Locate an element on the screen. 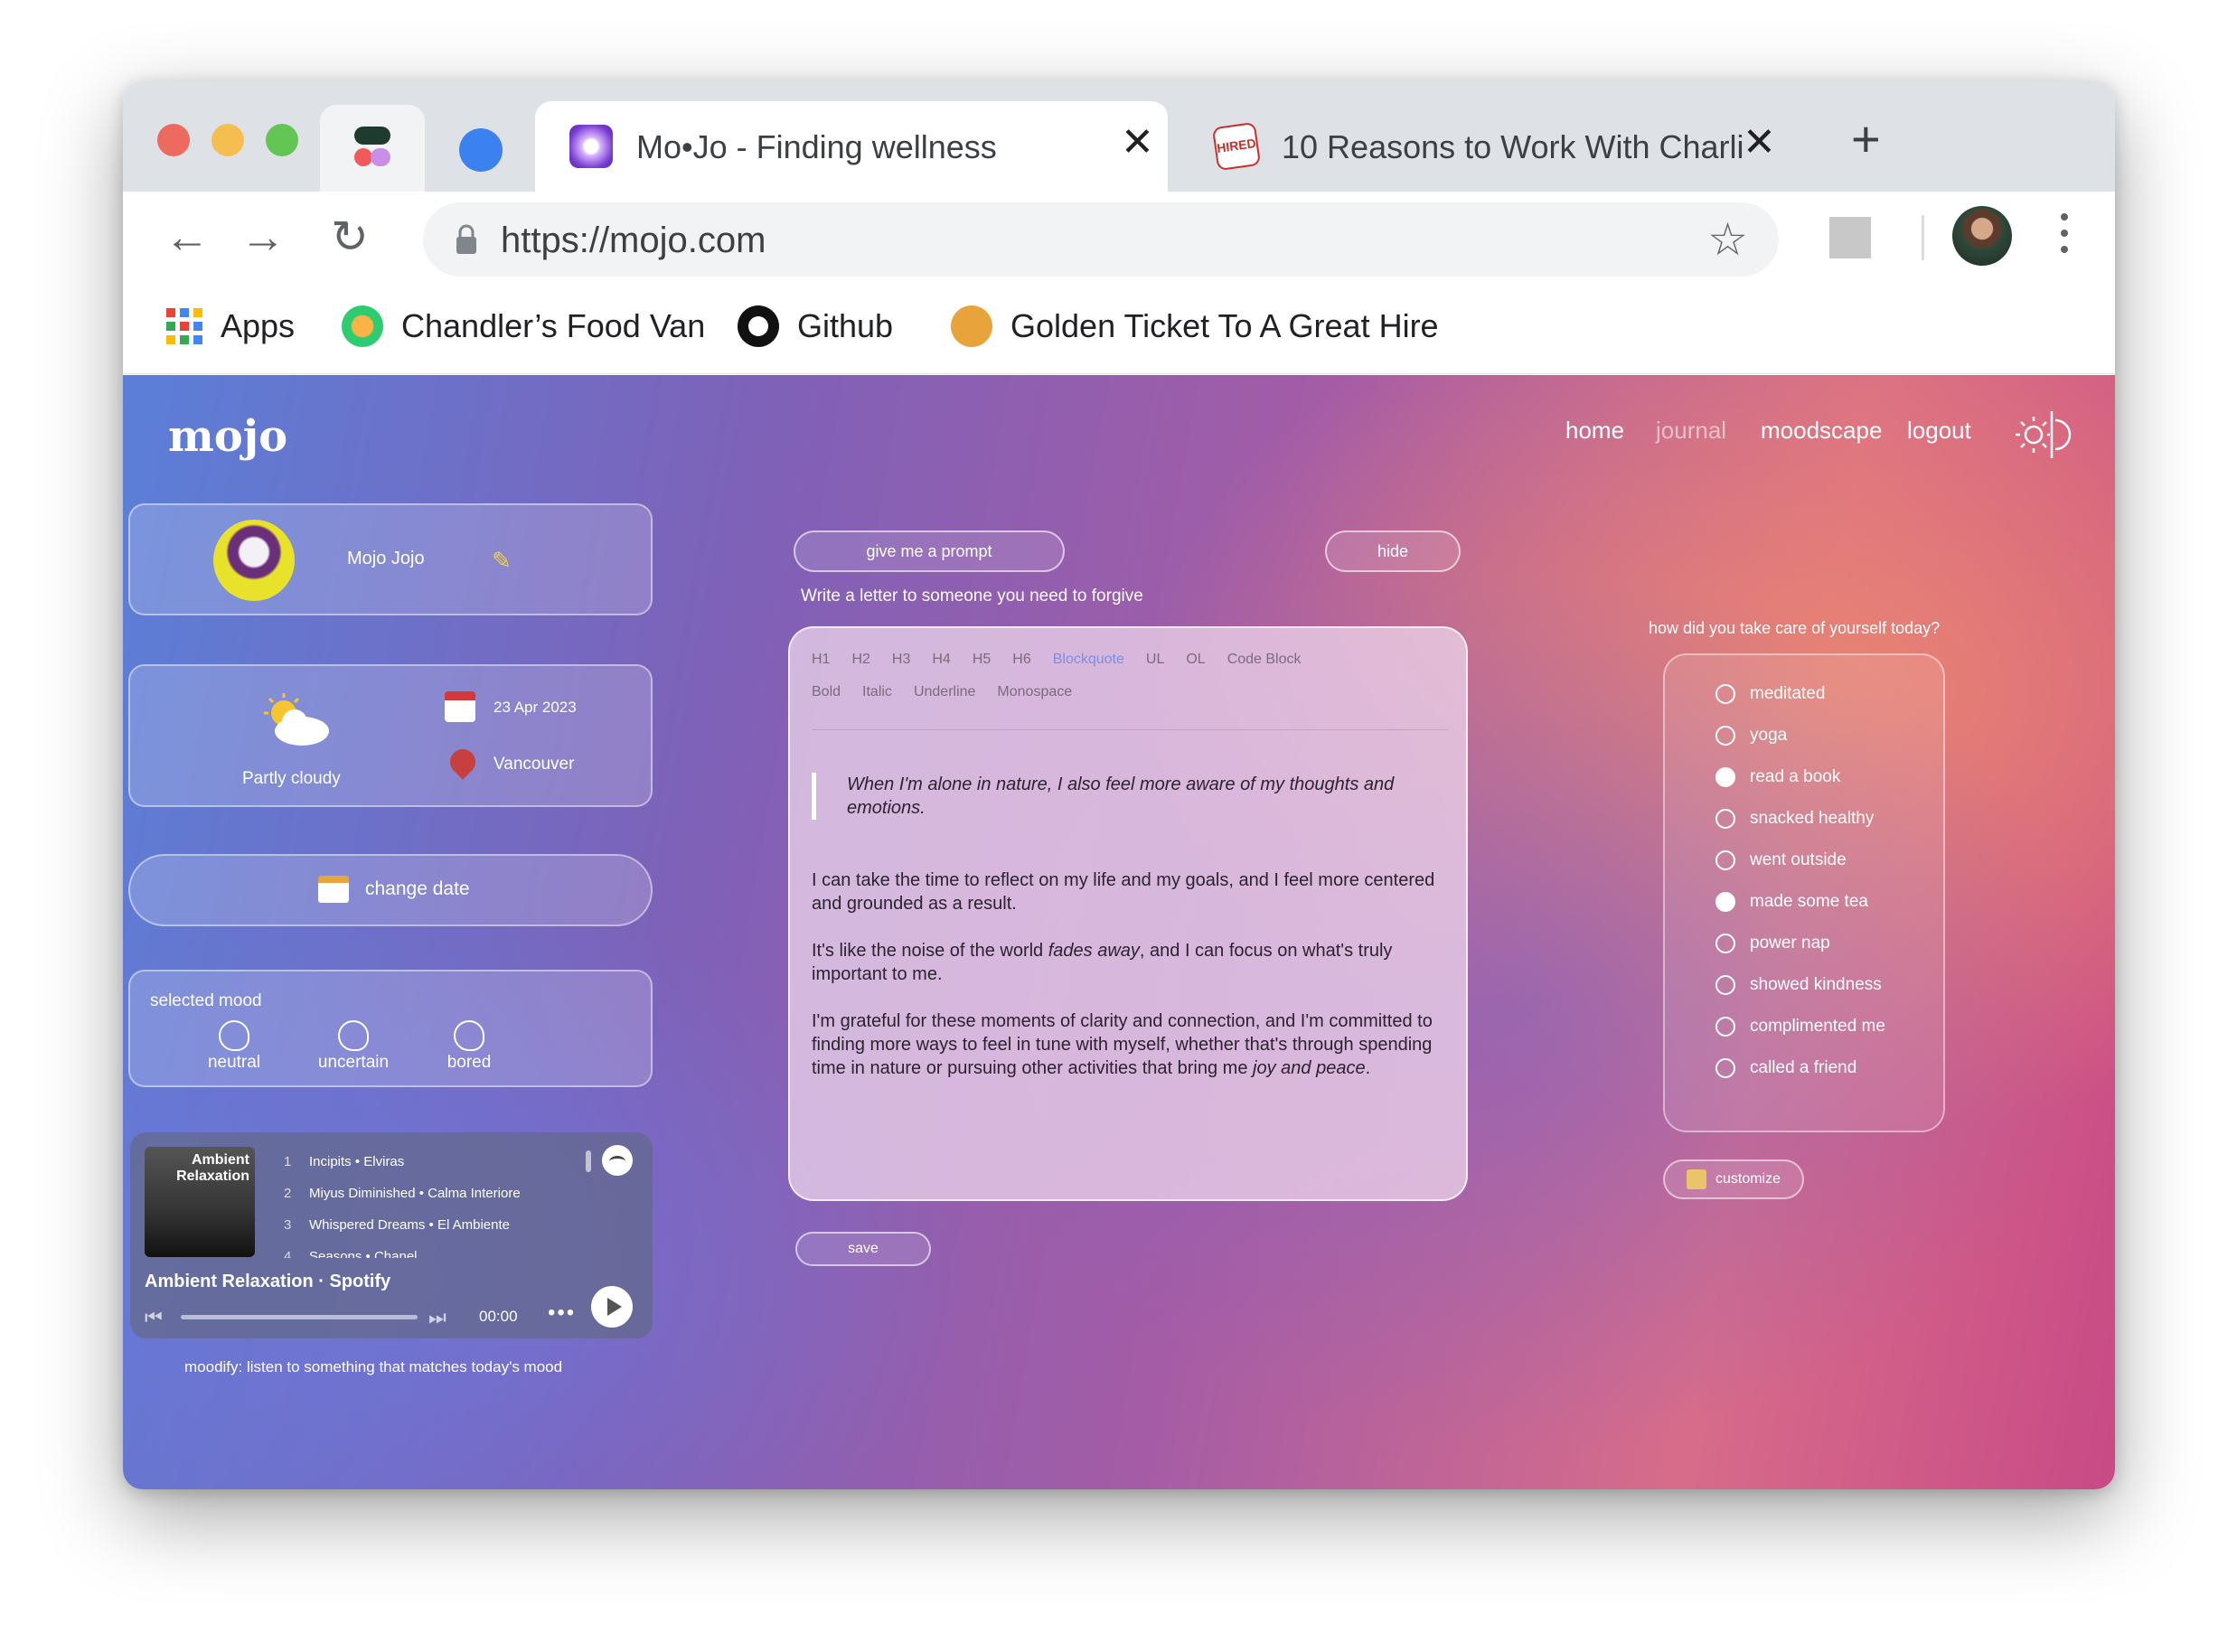 Image resolution: width=2237 pixels, height=1652 pixels. tool-h2: H2 is located at coordinates (860, 660).